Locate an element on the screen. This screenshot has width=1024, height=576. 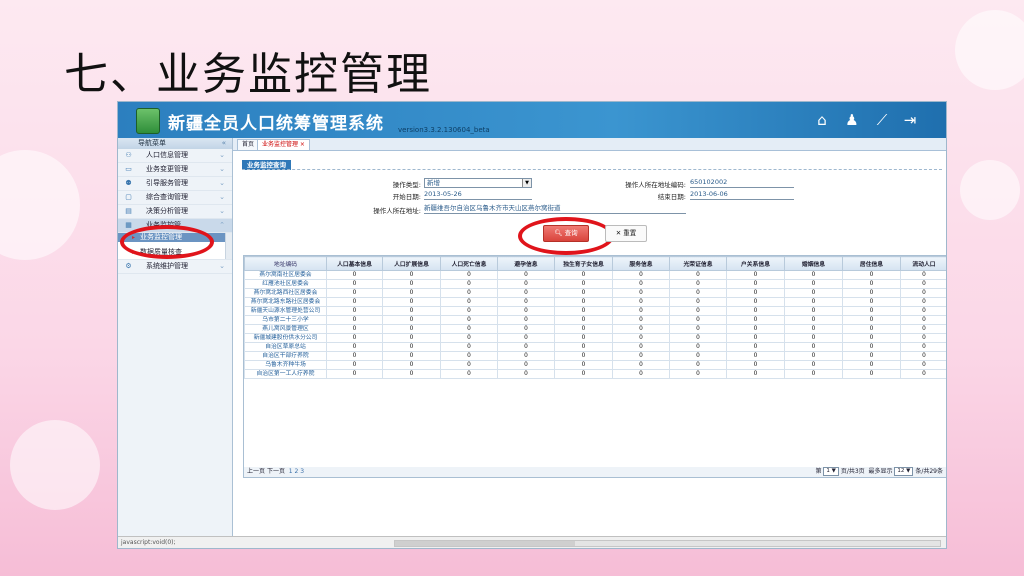
window-icon: ▢ is located at coordinates (128, 197).